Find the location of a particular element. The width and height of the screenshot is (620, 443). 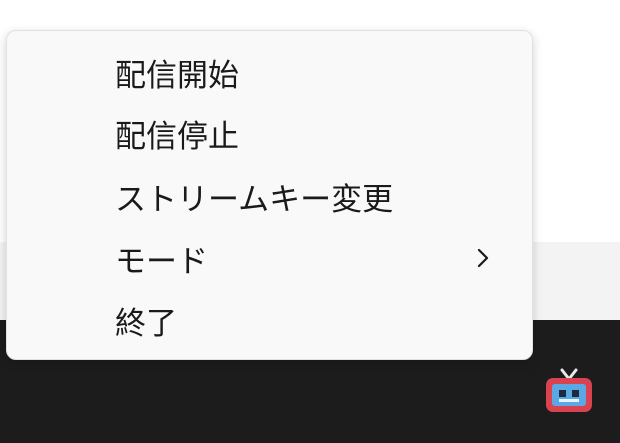

menu-item-label: 終了 is located at coordinates (146, 323).